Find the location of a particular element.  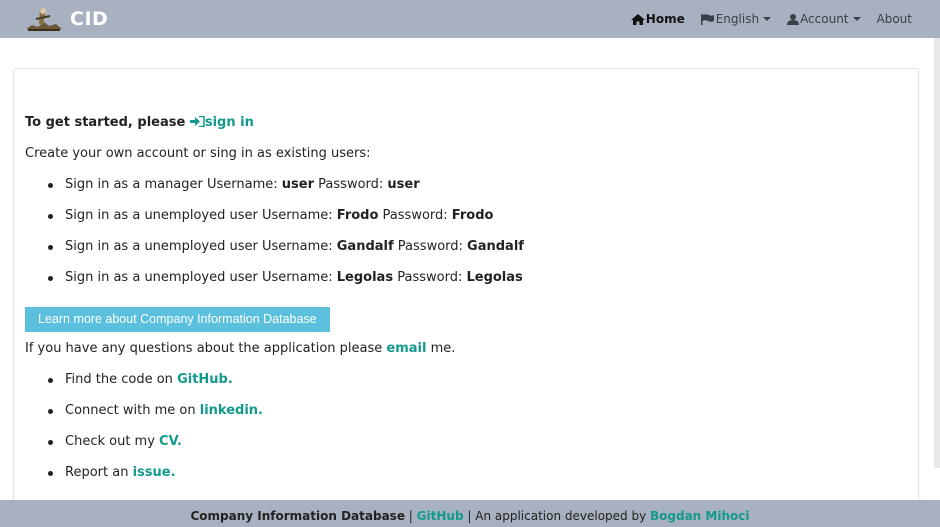

top-navbar: CID Home English Account About is located at coordinates (470, 19).